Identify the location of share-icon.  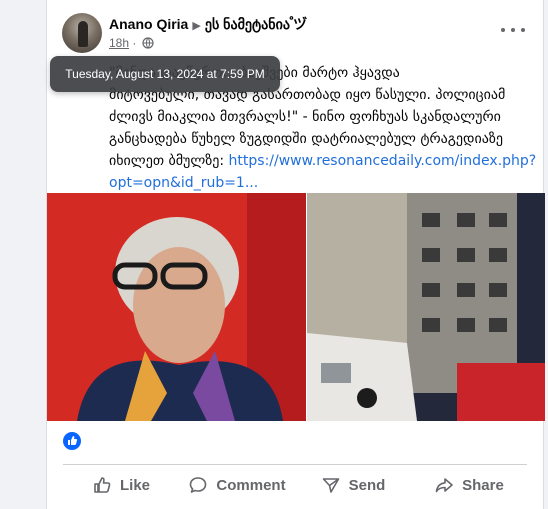
(444, 485).